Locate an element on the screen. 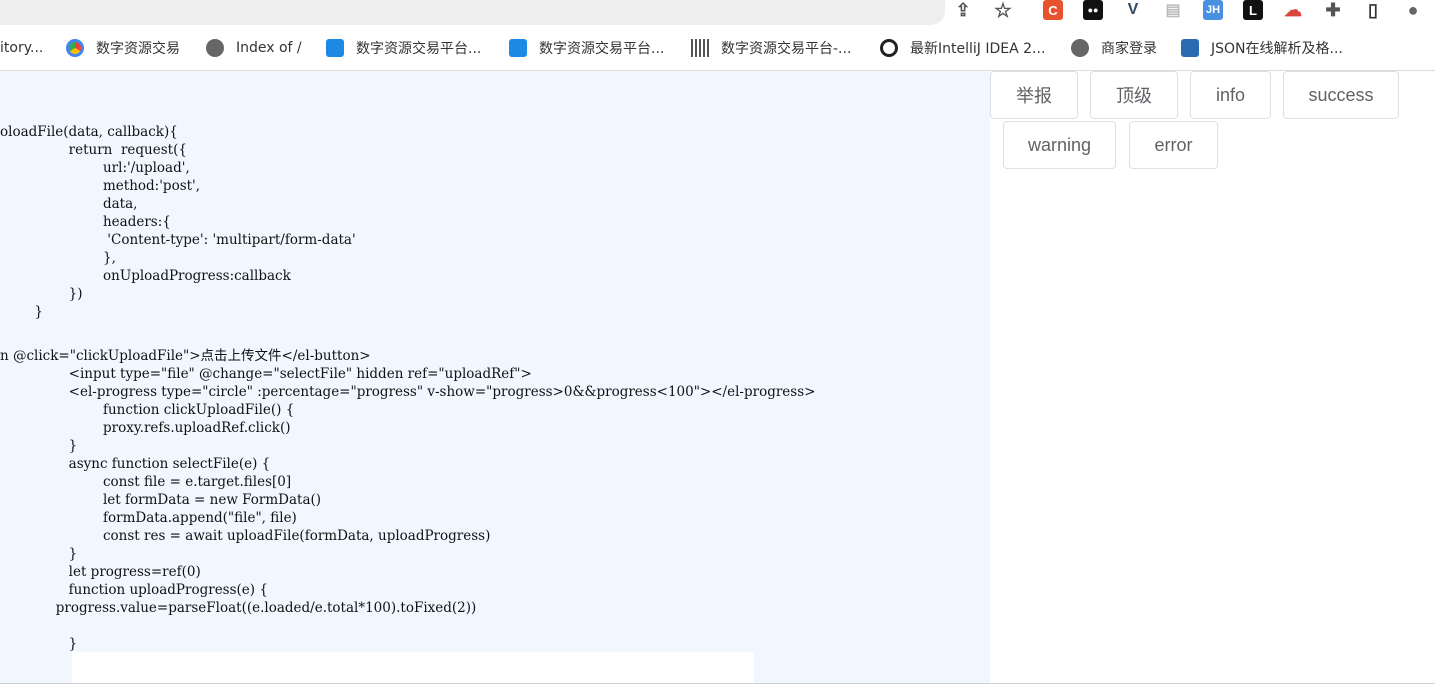  tampermonkey-extension-icon: ●● is located at coordinates (1093, 10).